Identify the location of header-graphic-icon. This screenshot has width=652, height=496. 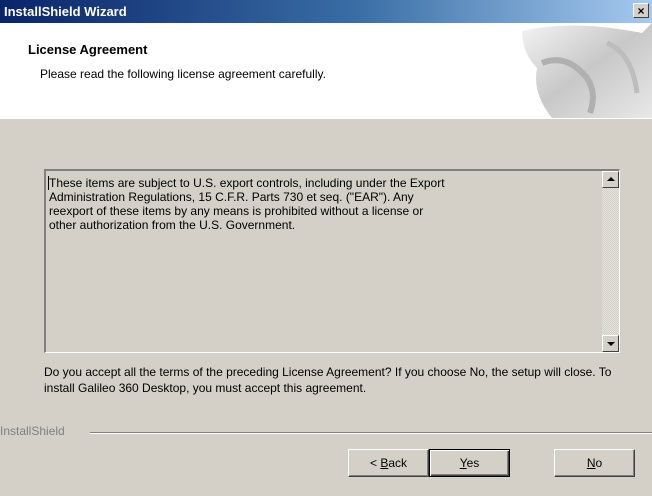
(587, 70).